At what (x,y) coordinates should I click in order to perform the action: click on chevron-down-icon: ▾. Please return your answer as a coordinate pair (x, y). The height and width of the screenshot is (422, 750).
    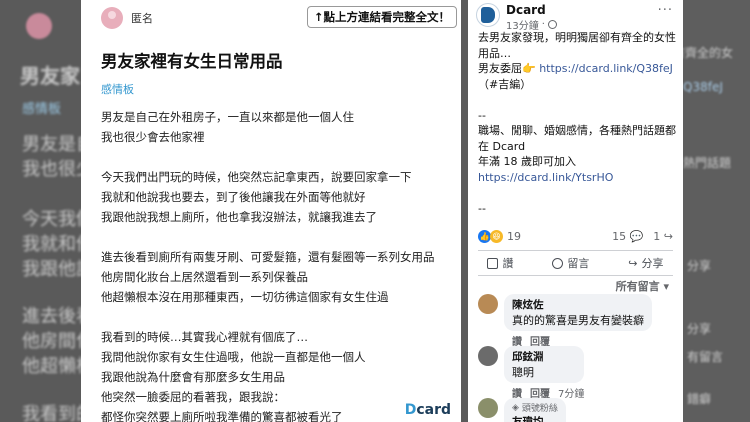
    Looking at the image, I should click on (666, 286).